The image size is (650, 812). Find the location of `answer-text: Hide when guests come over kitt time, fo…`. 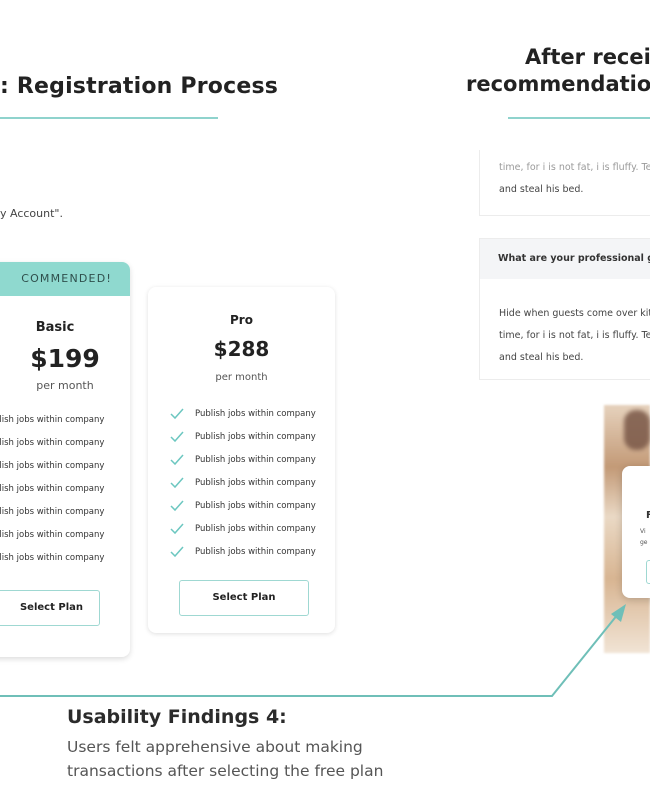

answer-text: Hide when guests come over kitt time, fo… is located at coordinates (574, 336).